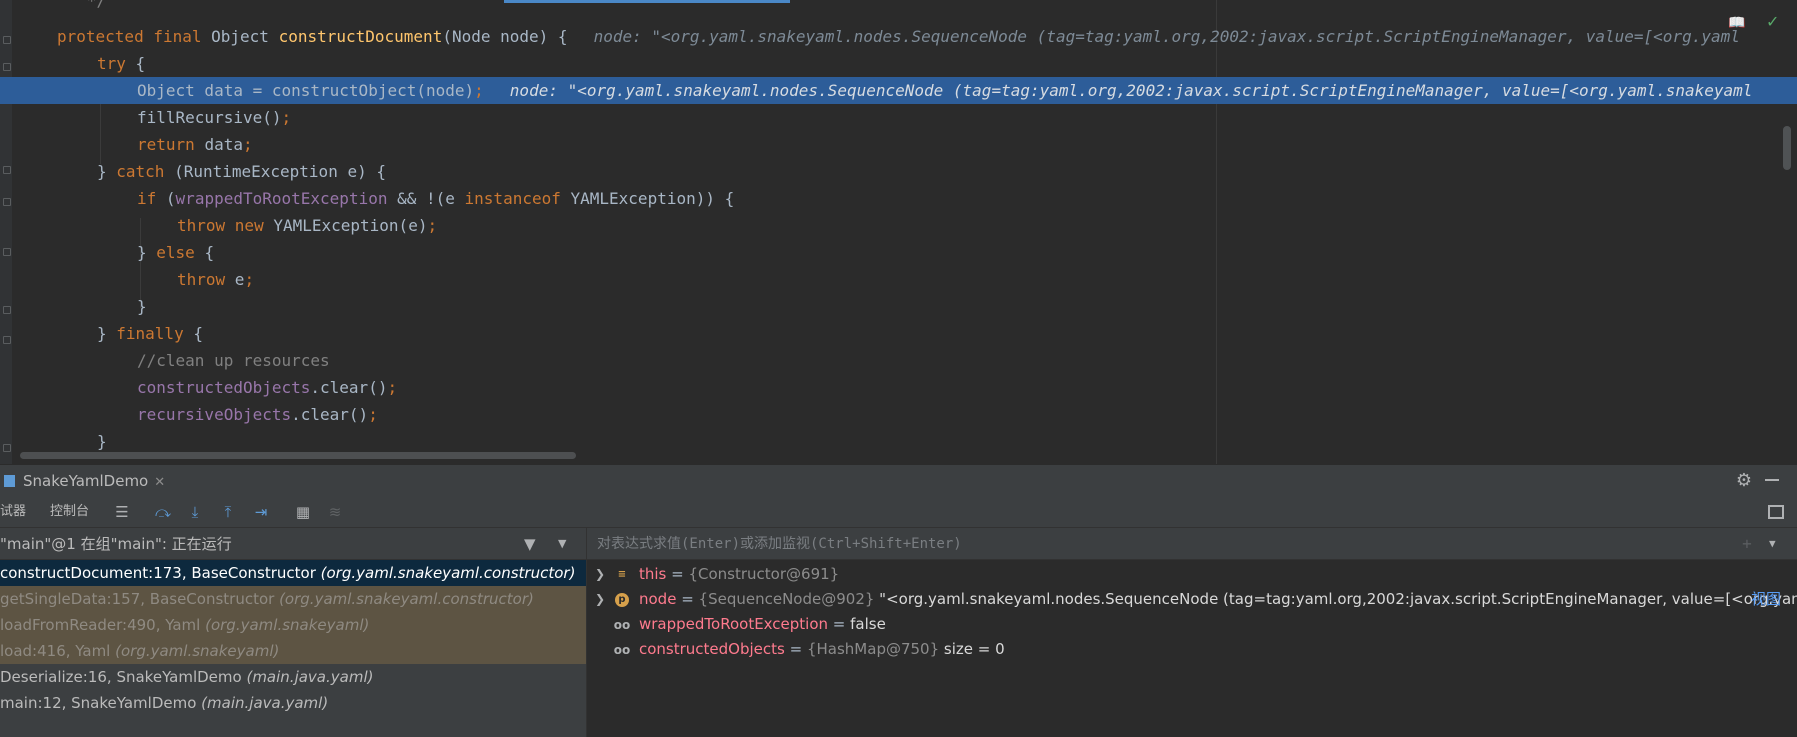  I want to click on filter-icon: ▼, so click(532, 544).